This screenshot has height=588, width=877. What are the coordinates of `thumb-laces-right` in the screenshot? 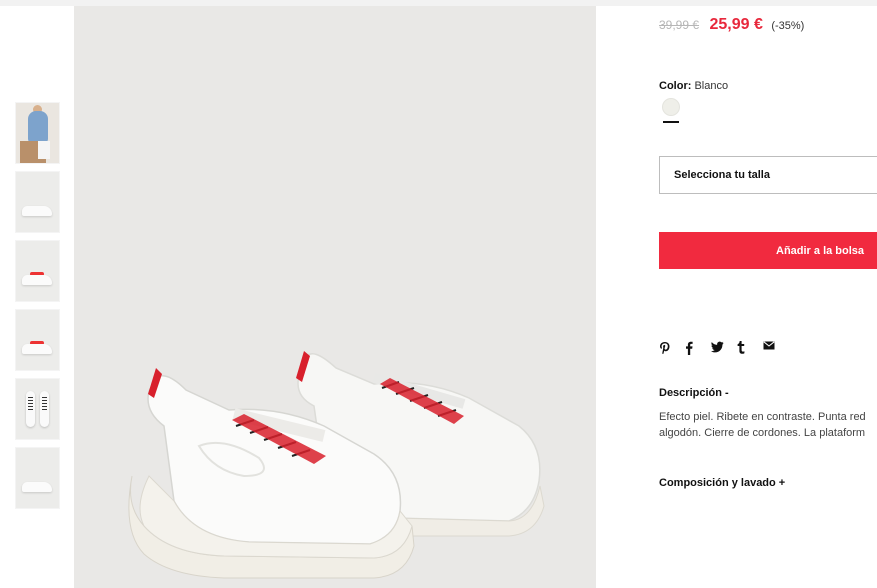 It's located at (44, 404).